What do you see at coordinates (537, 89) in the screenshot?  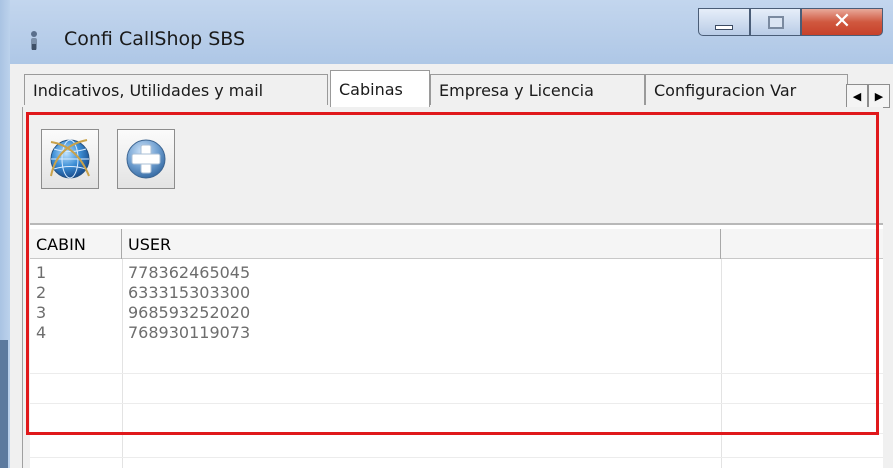 I see `tab-empresa-licencia: Empresa y Licencia` at bounding box center [537, 89].